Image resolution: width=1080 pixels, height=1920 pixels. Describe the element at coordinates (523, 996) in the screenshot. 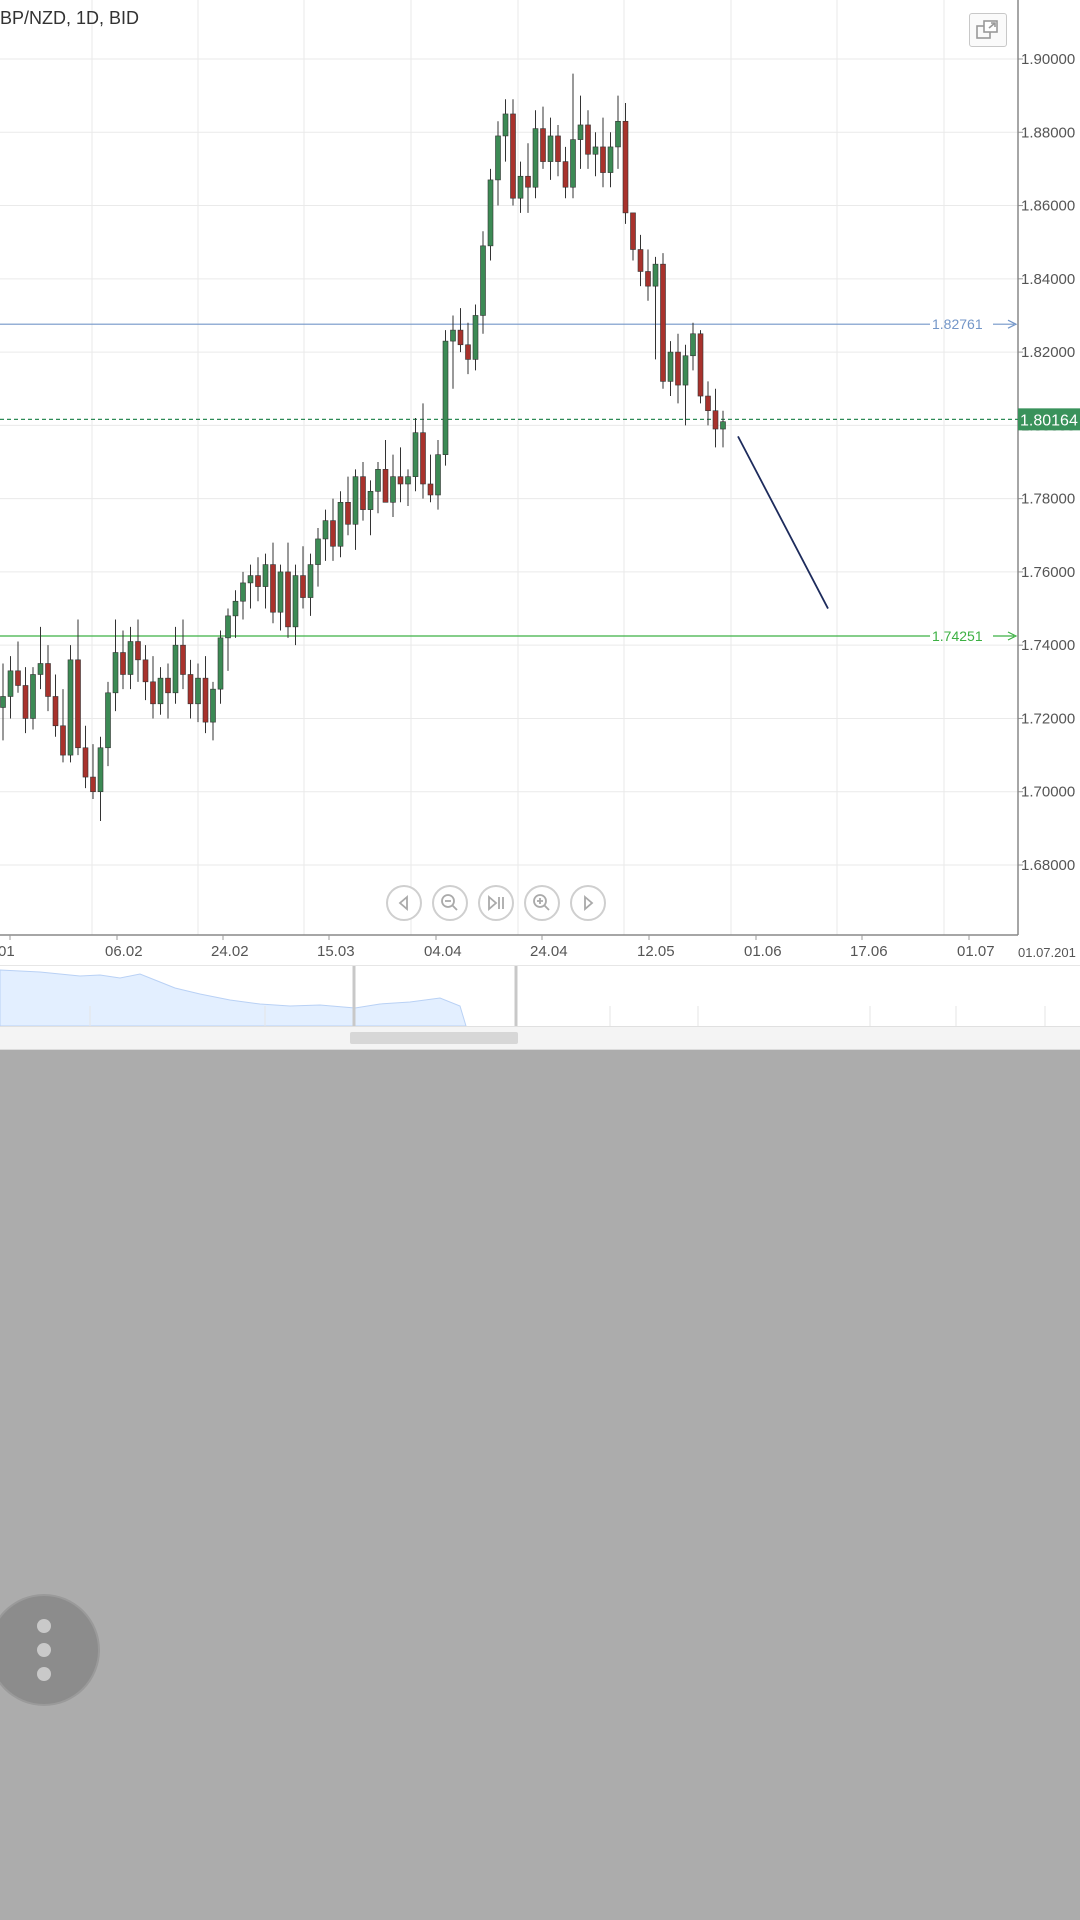

I see `navigator-minimap` at that location.